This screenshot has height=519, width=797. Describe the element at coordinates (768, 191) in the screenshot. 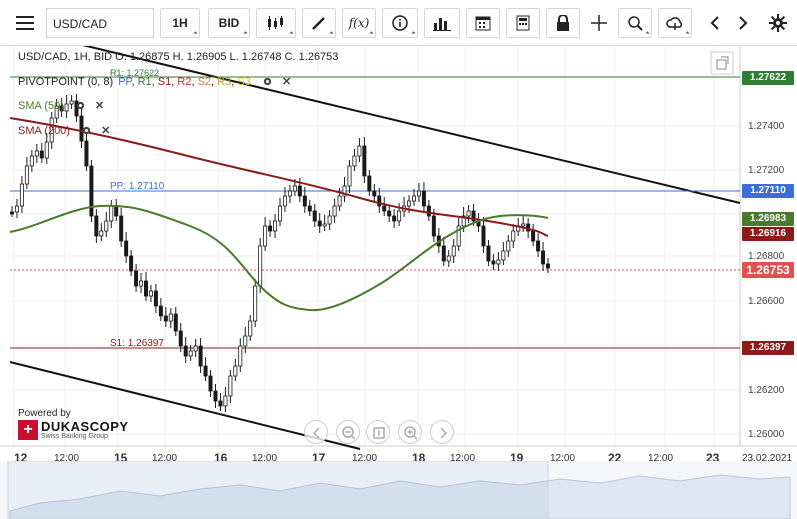

I see `pp-price-tag: 1.27110` at that location.